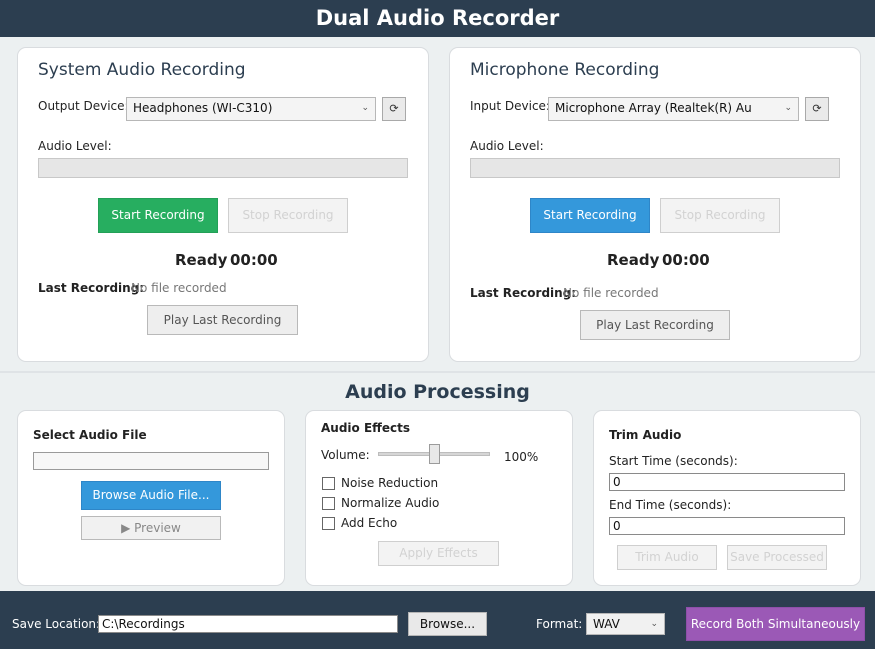 The width and height of the screenshot is (875, 649). I want to click on section-divider, so click(437, 372).